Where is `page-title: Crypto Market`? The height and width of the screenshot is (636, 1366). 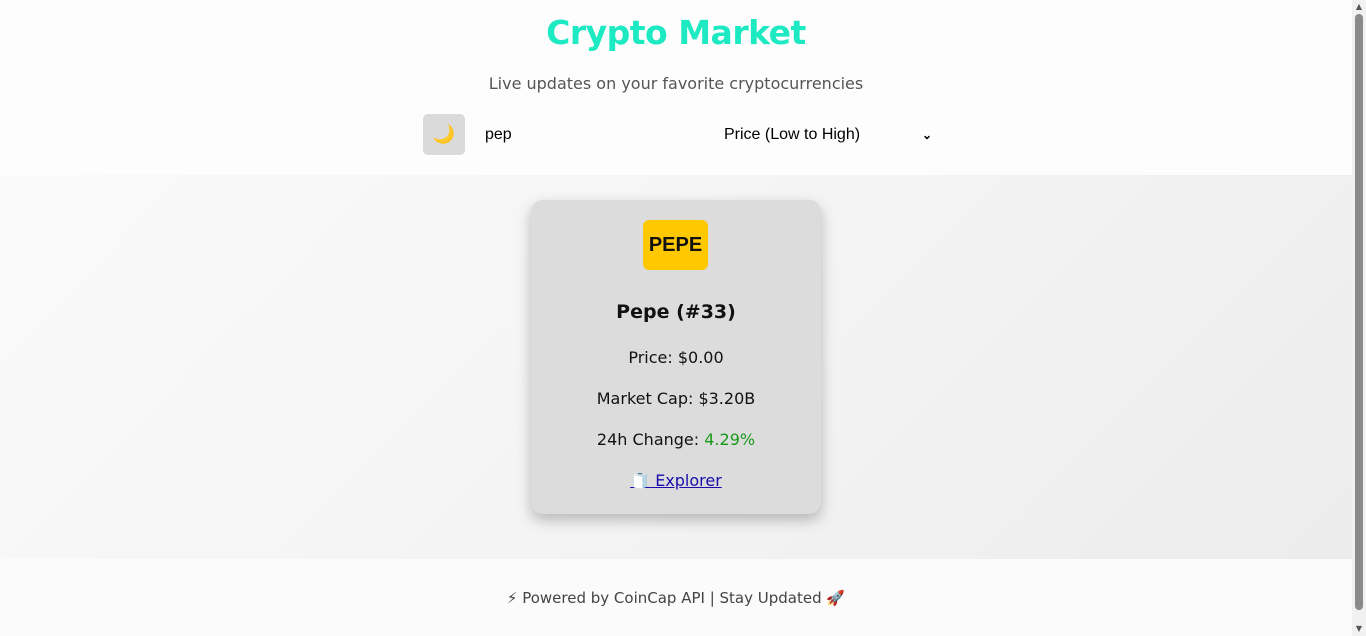 page-title: Crypto Market is located at coordinates (676, 32).